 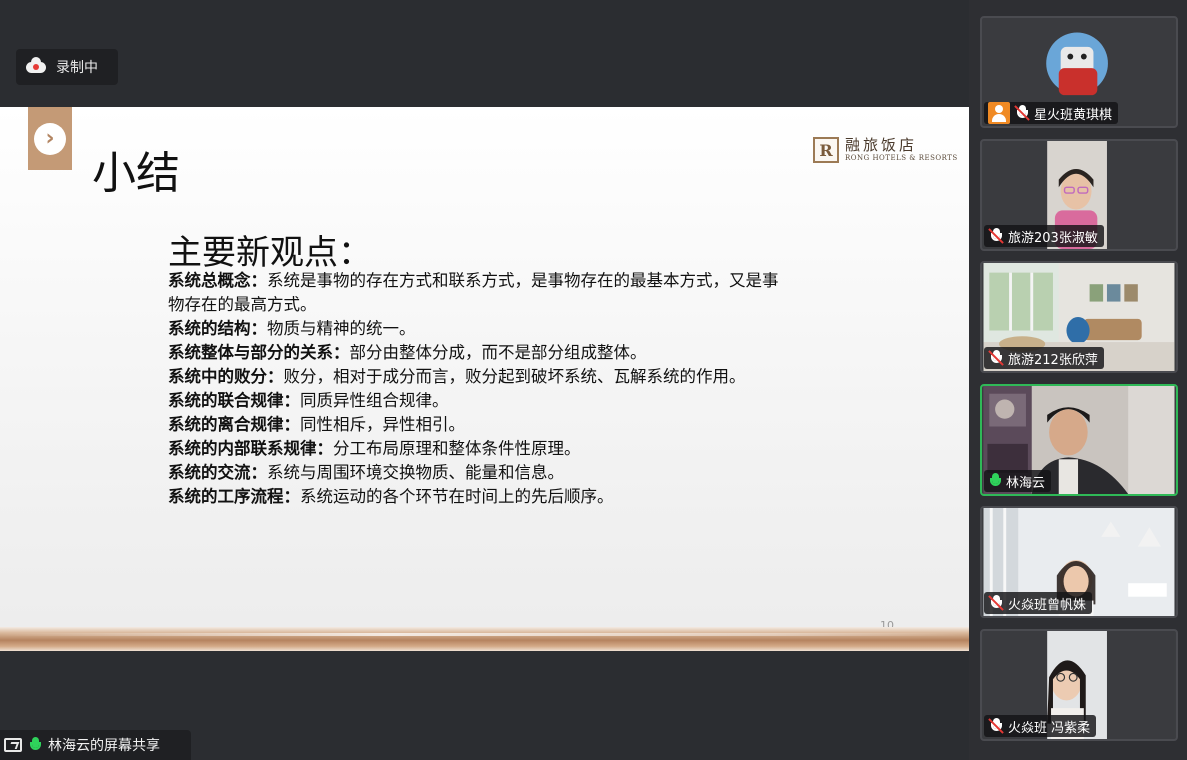 I want to click on slide-heading: 主要新观点：, so click(x=270, y=253).